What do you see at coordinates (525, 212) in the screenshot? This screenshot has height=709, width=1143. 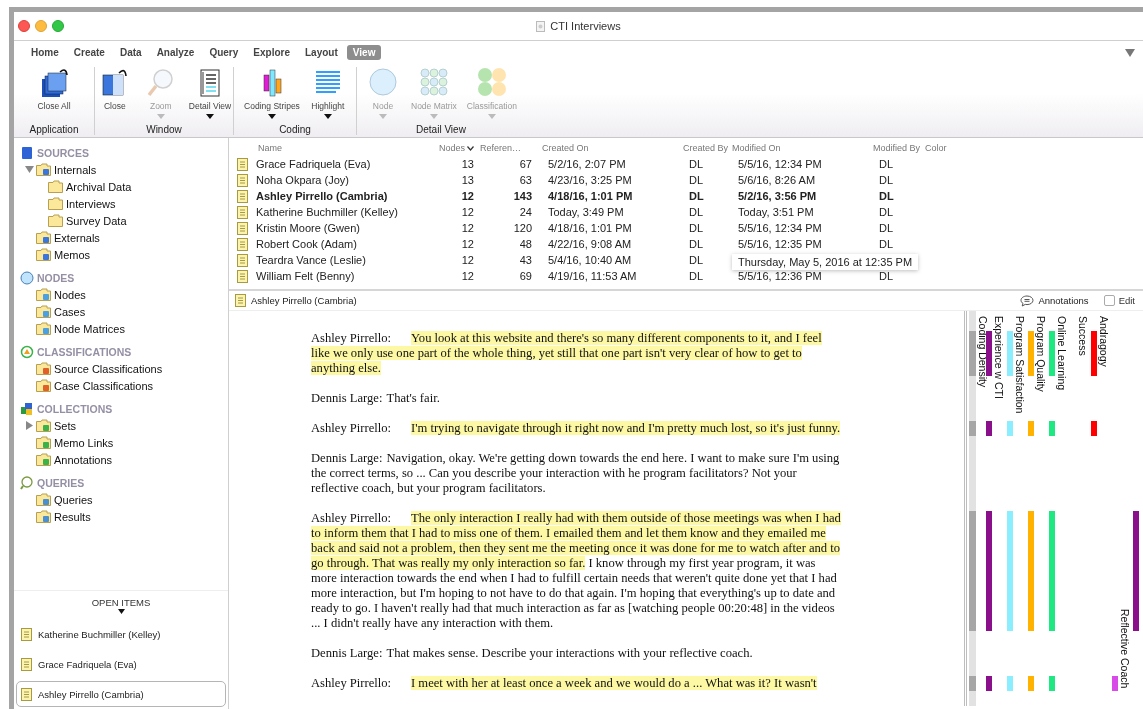 I see `table-cell-text: 24` at bounding box center [525, 212].